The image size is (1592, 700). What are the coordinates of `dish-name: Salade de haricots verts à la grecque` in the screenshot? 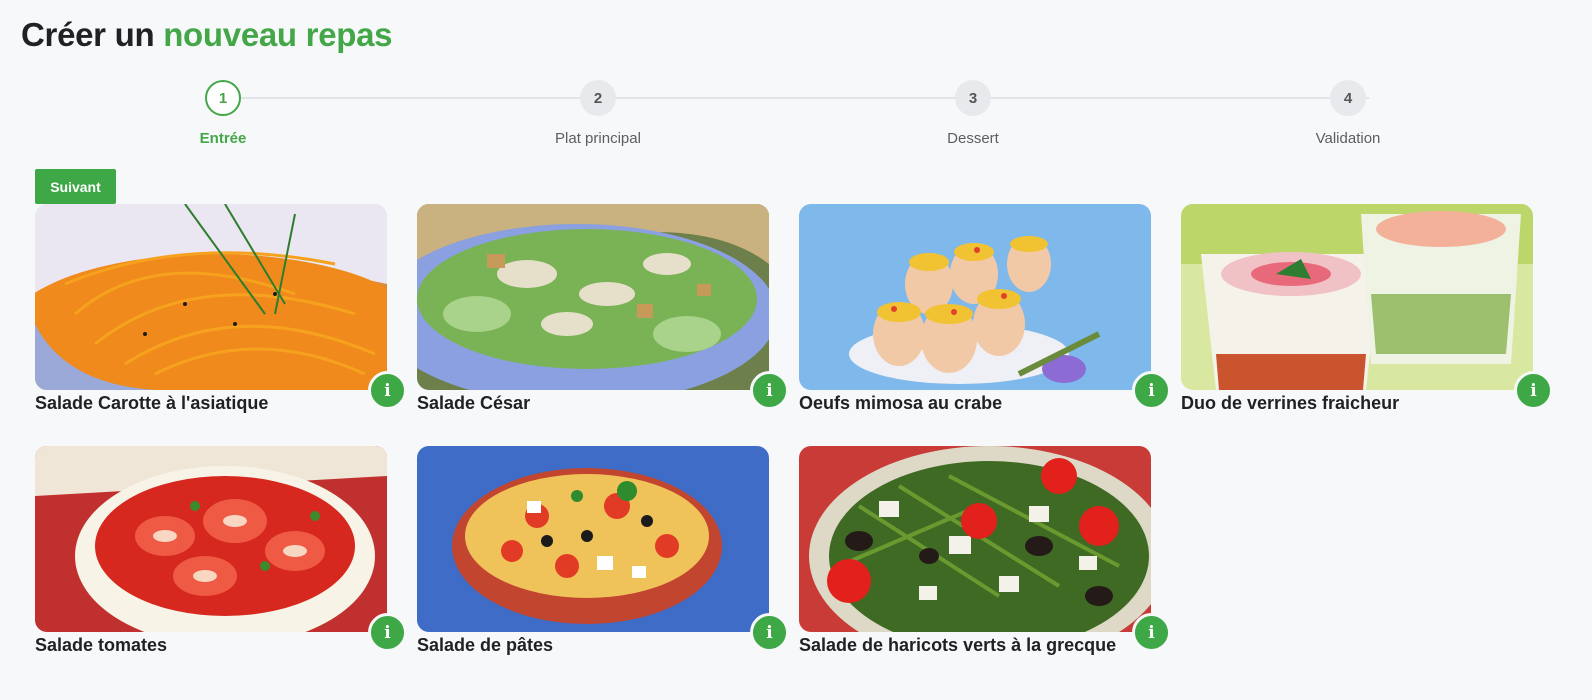 It's located at (958, 645).